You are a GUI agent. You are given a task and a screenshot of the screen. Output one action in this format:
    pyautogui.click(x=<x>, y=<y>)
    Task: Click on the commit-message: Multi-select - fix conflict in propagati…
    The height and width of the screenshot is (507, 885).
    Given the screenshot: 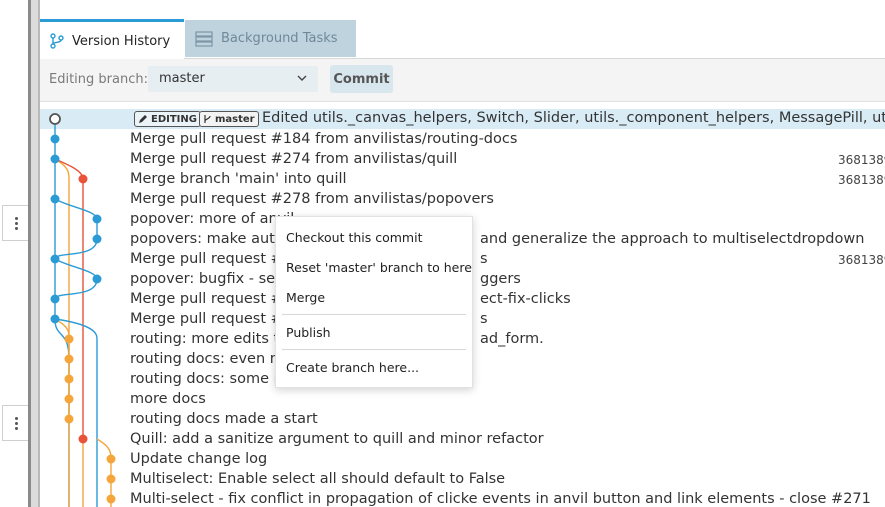 What is the action you would take?
    pyautogui.click(x=500, y=499)
    